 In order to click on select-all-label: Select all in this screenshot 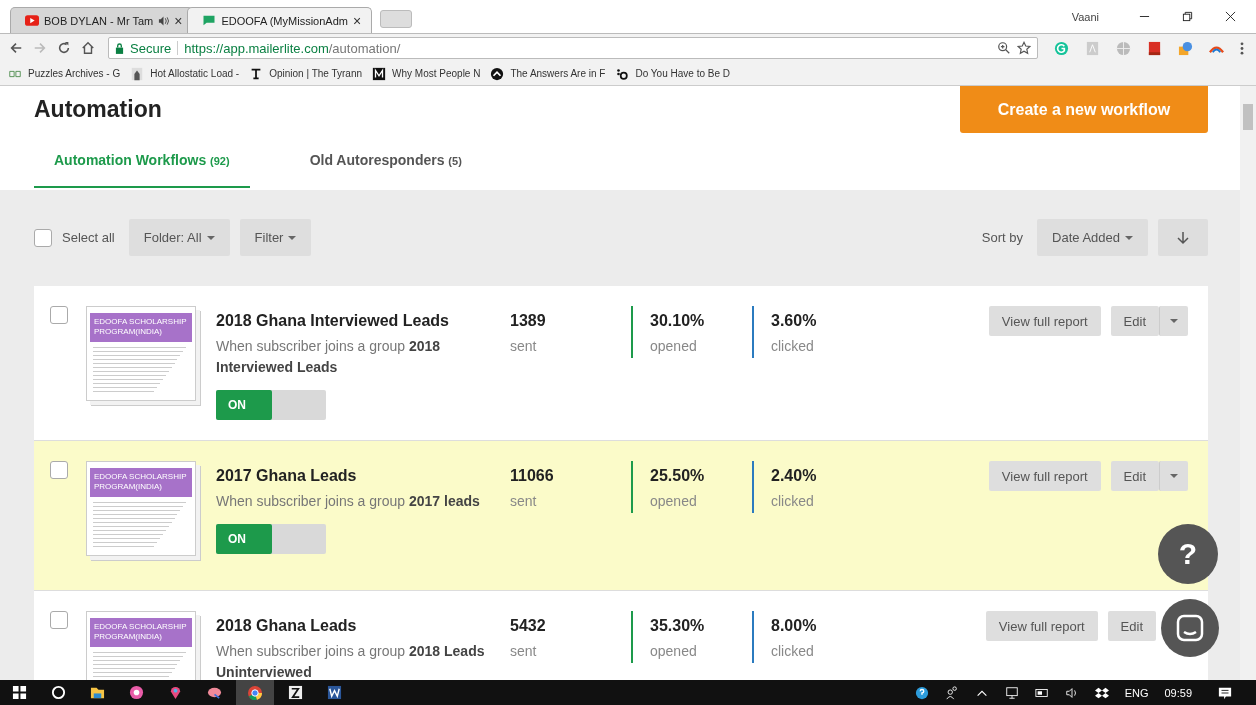, I will do `click(88, 237)`.